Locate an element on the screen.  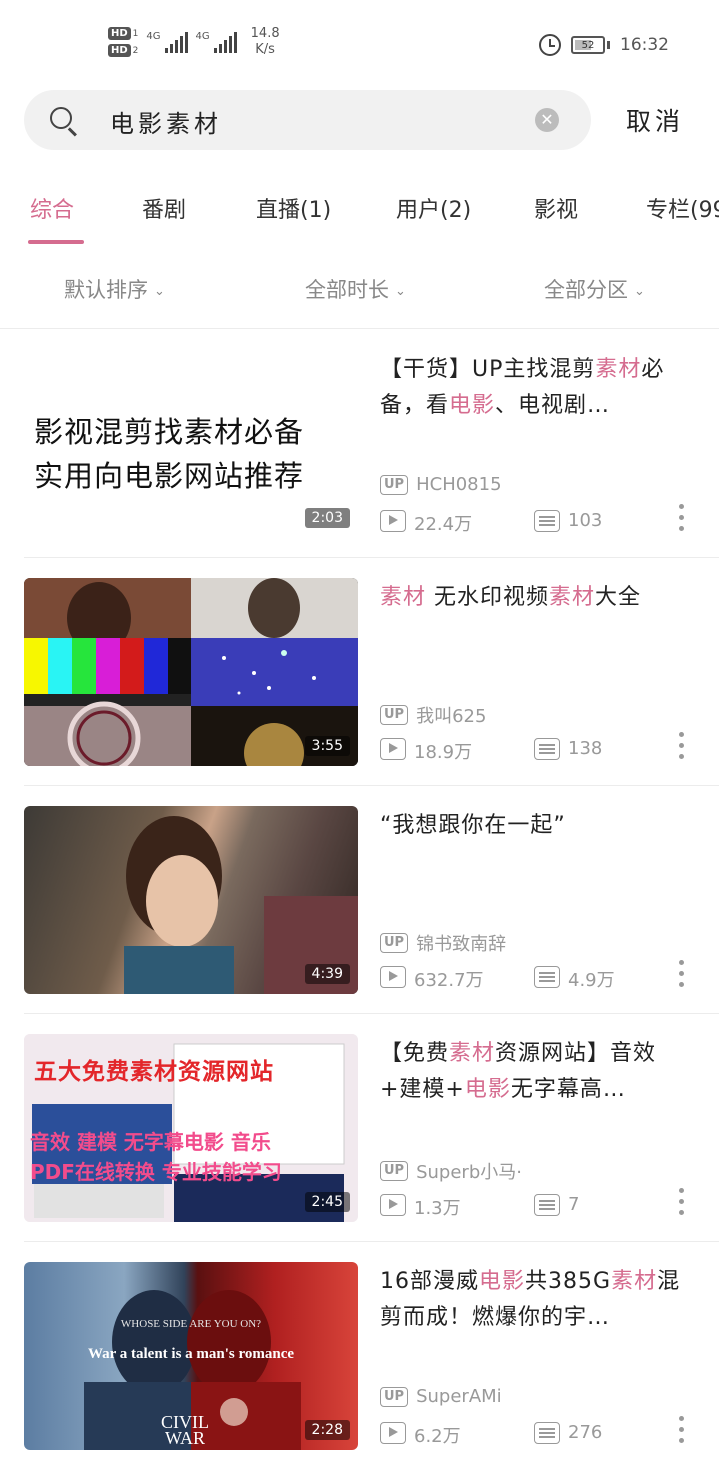
thumbnail-headline: War a talent is a man's romance is located at coordinates (191, 1354).